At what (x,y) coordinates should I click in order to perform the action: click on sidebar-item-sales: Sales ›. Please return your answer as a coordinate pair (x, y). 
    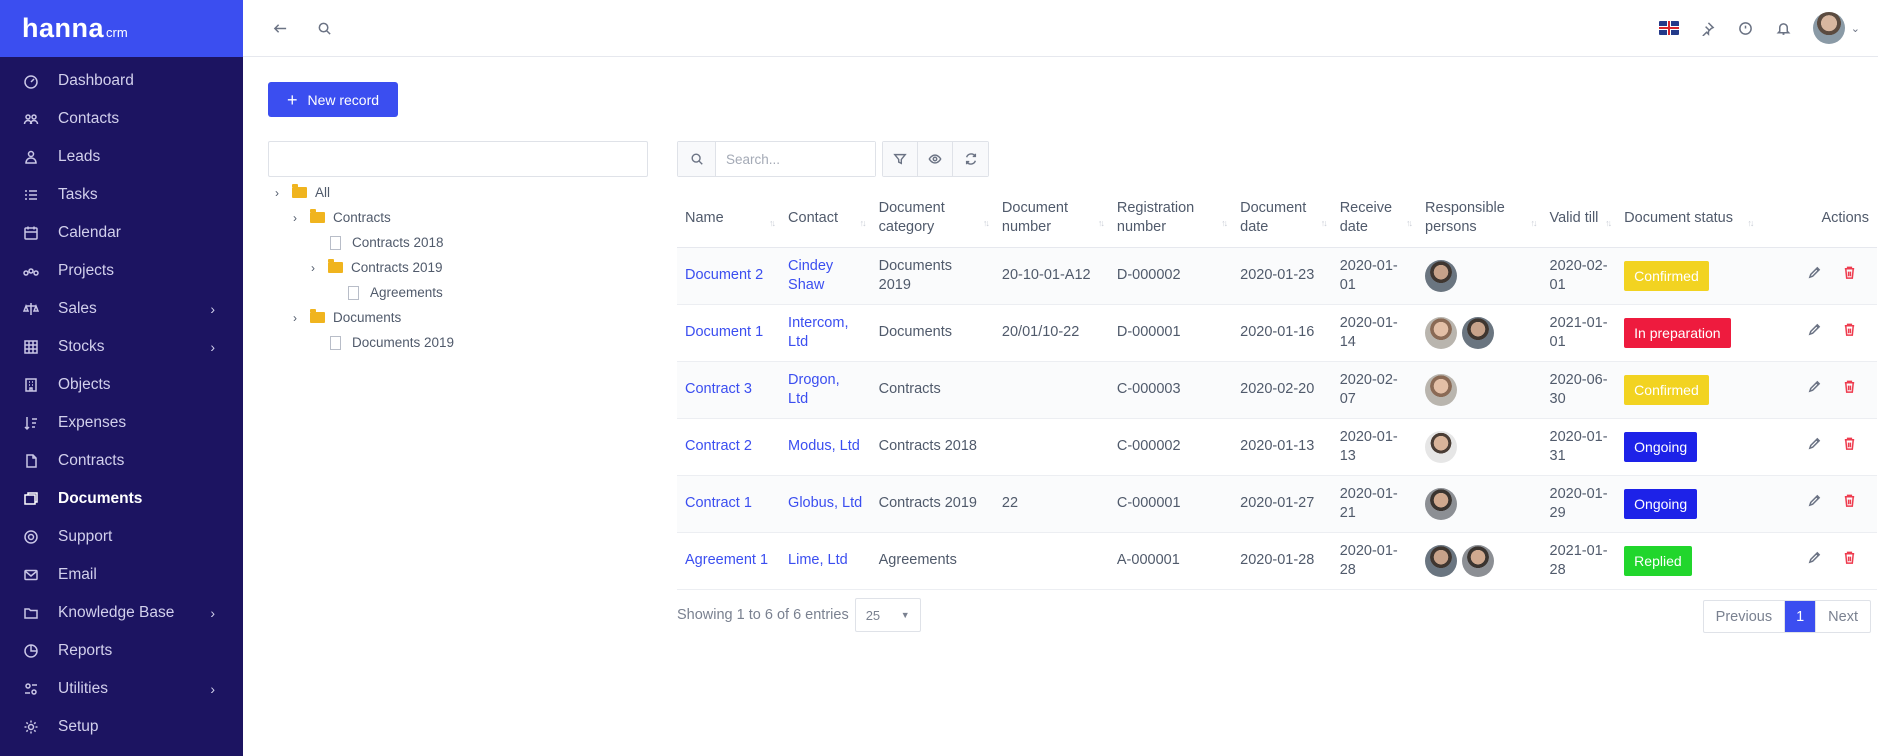
    Looking at the image, I should click on (121, 309).